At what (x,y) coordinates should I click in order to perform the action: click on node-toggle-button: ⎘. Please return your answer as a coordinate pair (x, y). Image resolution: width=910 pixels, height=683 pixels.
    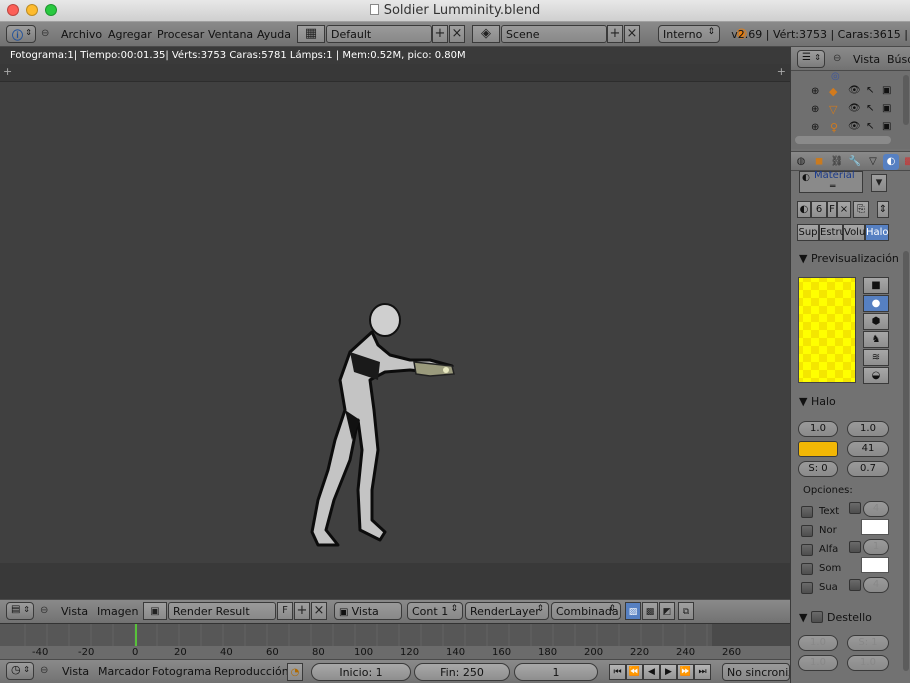
    Looking at the image, I should click on (861, 209).